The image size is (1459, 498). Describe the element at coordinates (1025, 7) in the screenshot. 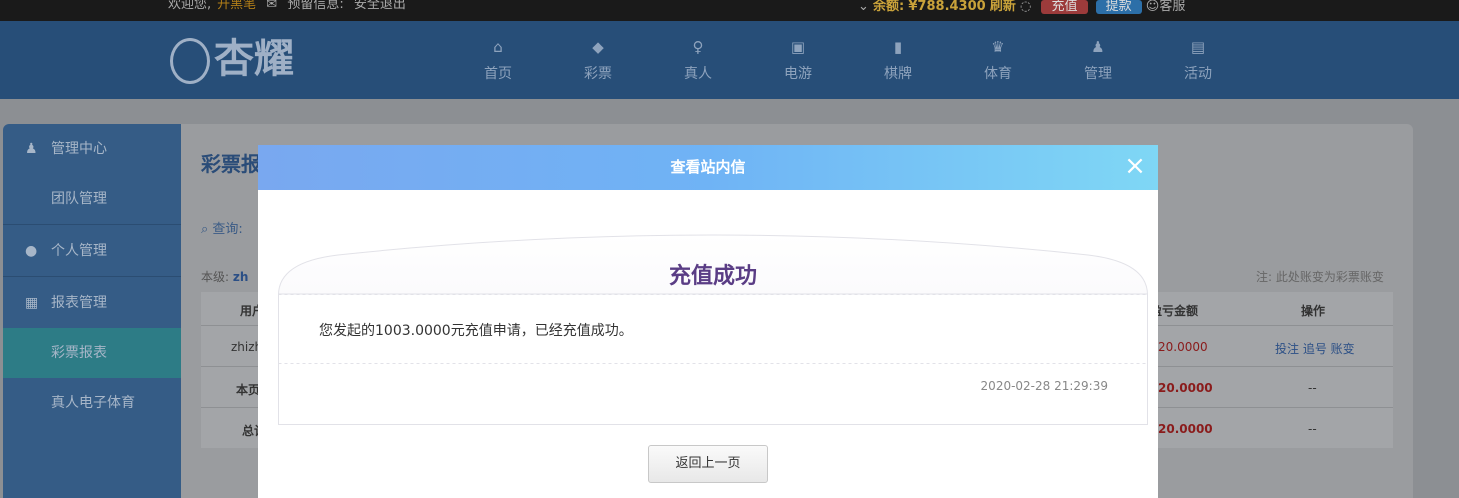

I see `eye-hide-icon: ◌` at that location.